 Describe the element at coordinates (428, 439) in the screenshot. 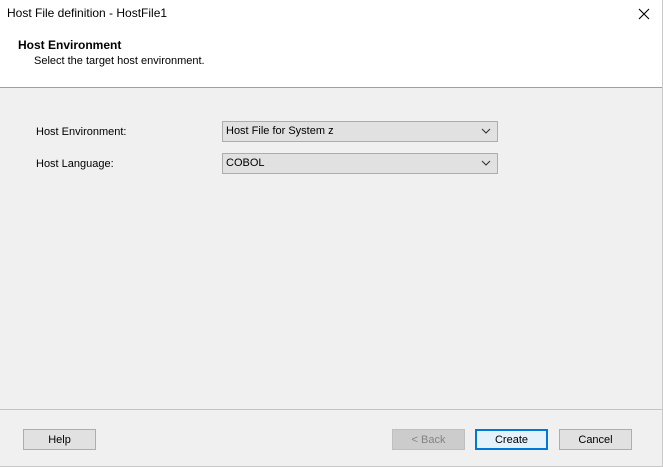

I see `back-button: < Back` at that location.